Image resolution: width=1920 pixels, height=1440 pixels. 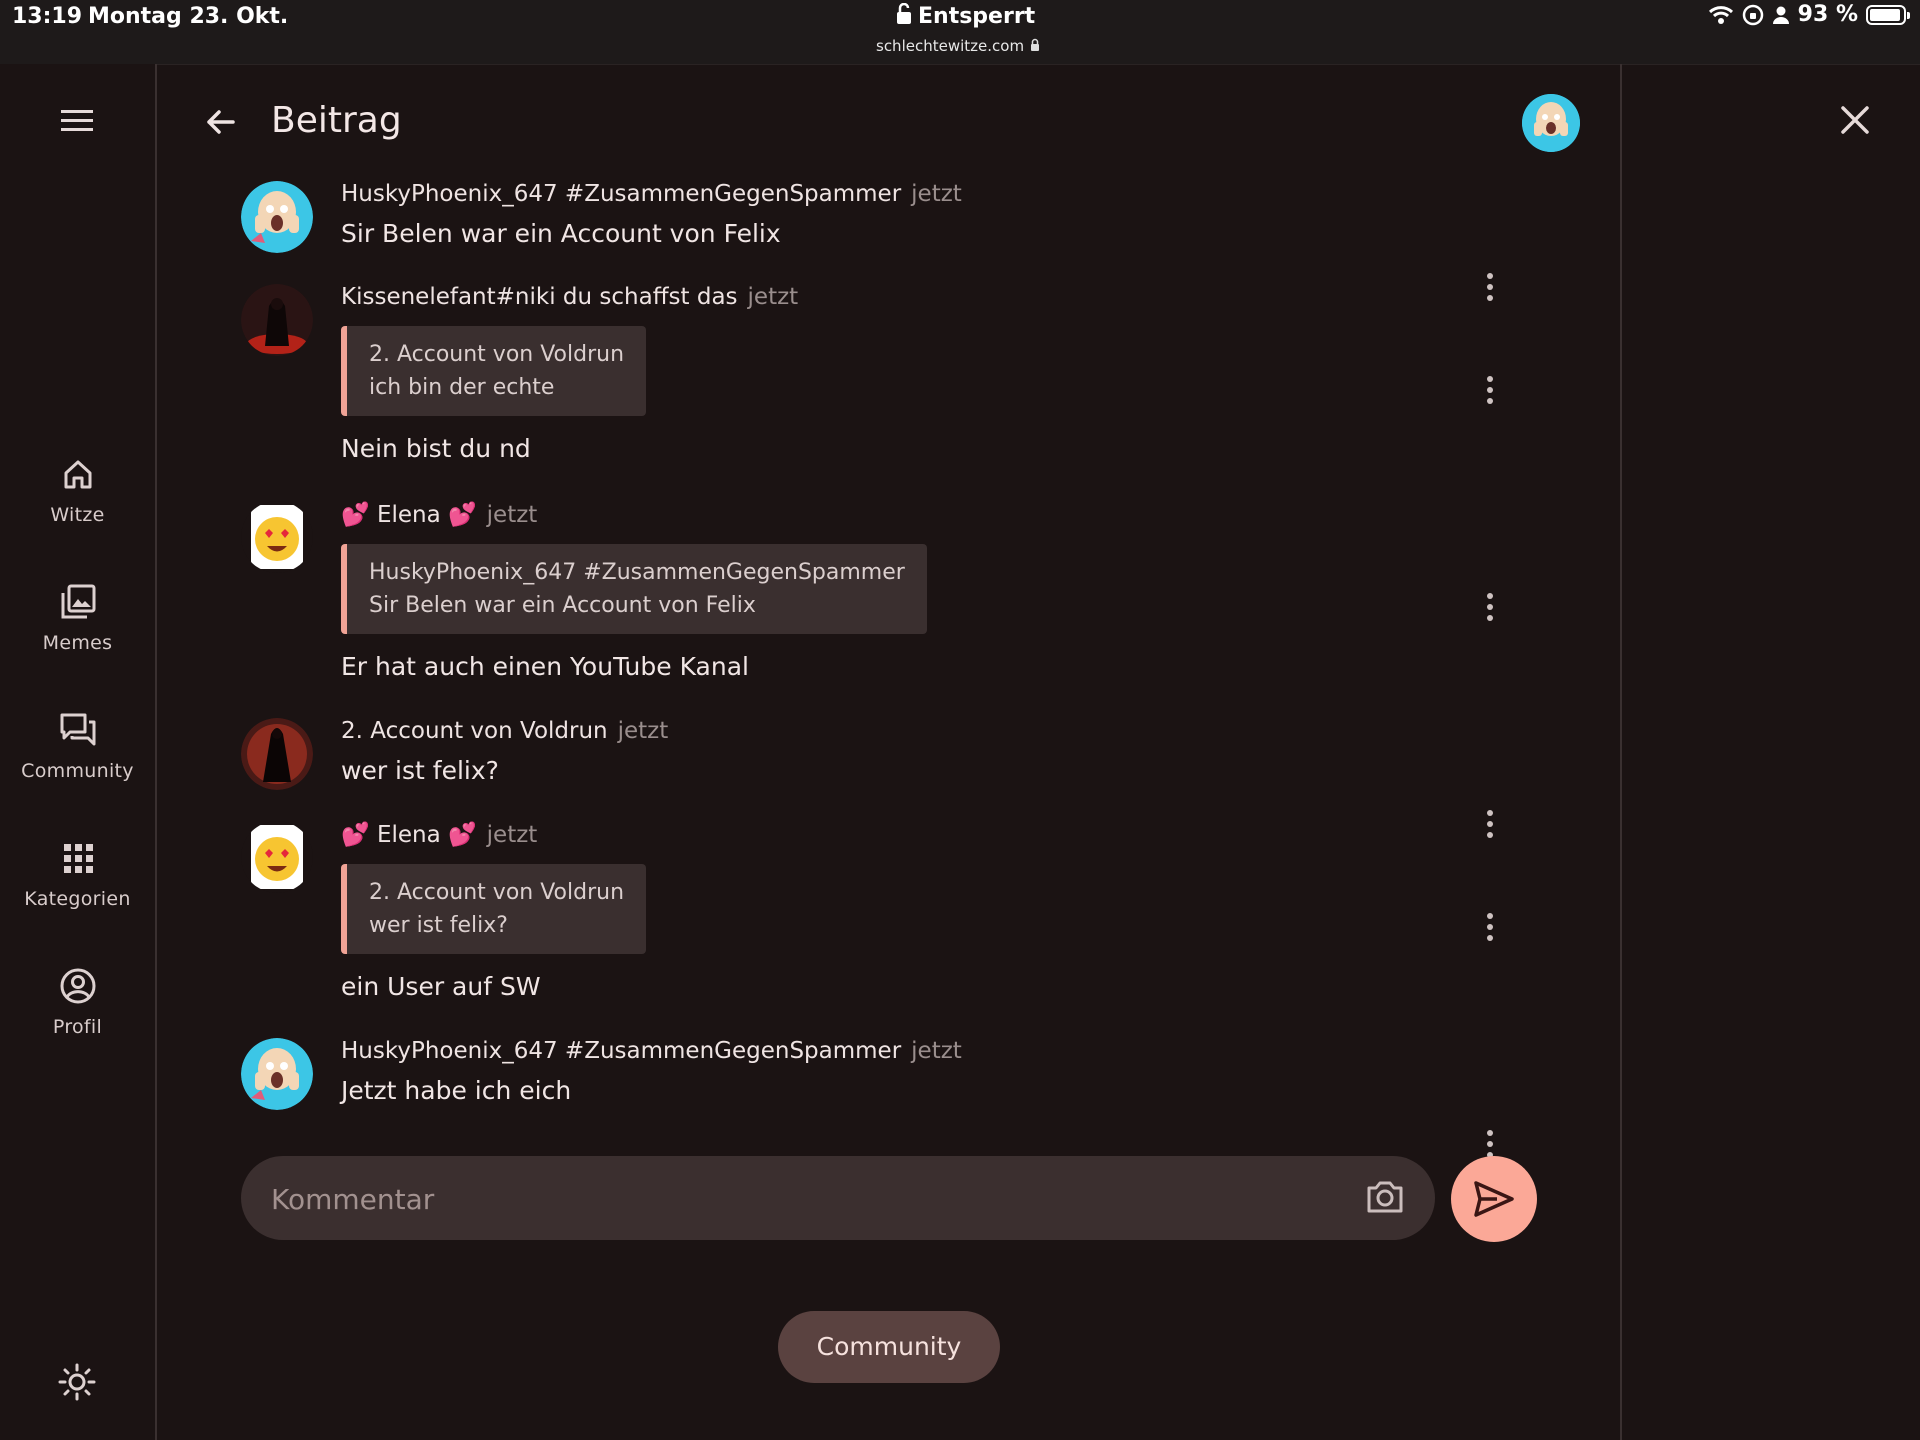 I want to click on quoted-author: HuskyPhoenix_647 #ZusammenGegenSpammer, so click(x=637, y=572).